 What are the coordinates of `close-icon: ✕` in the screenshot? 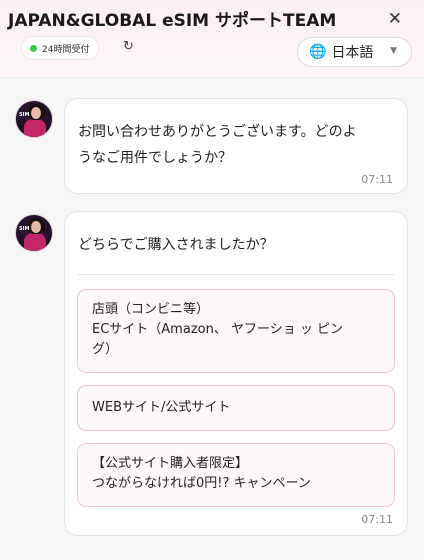 It's located at (395, 19).